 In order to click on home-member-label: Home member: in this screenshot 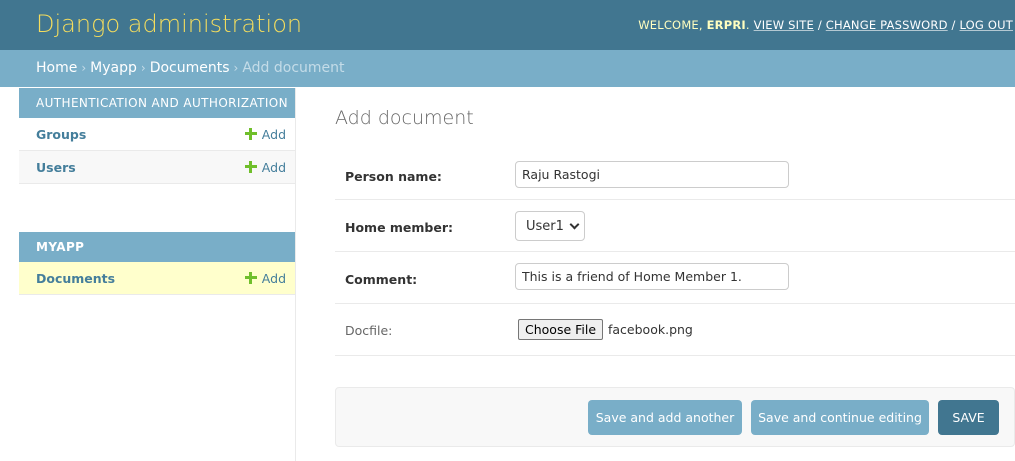, I will do `click(399, 227)`.